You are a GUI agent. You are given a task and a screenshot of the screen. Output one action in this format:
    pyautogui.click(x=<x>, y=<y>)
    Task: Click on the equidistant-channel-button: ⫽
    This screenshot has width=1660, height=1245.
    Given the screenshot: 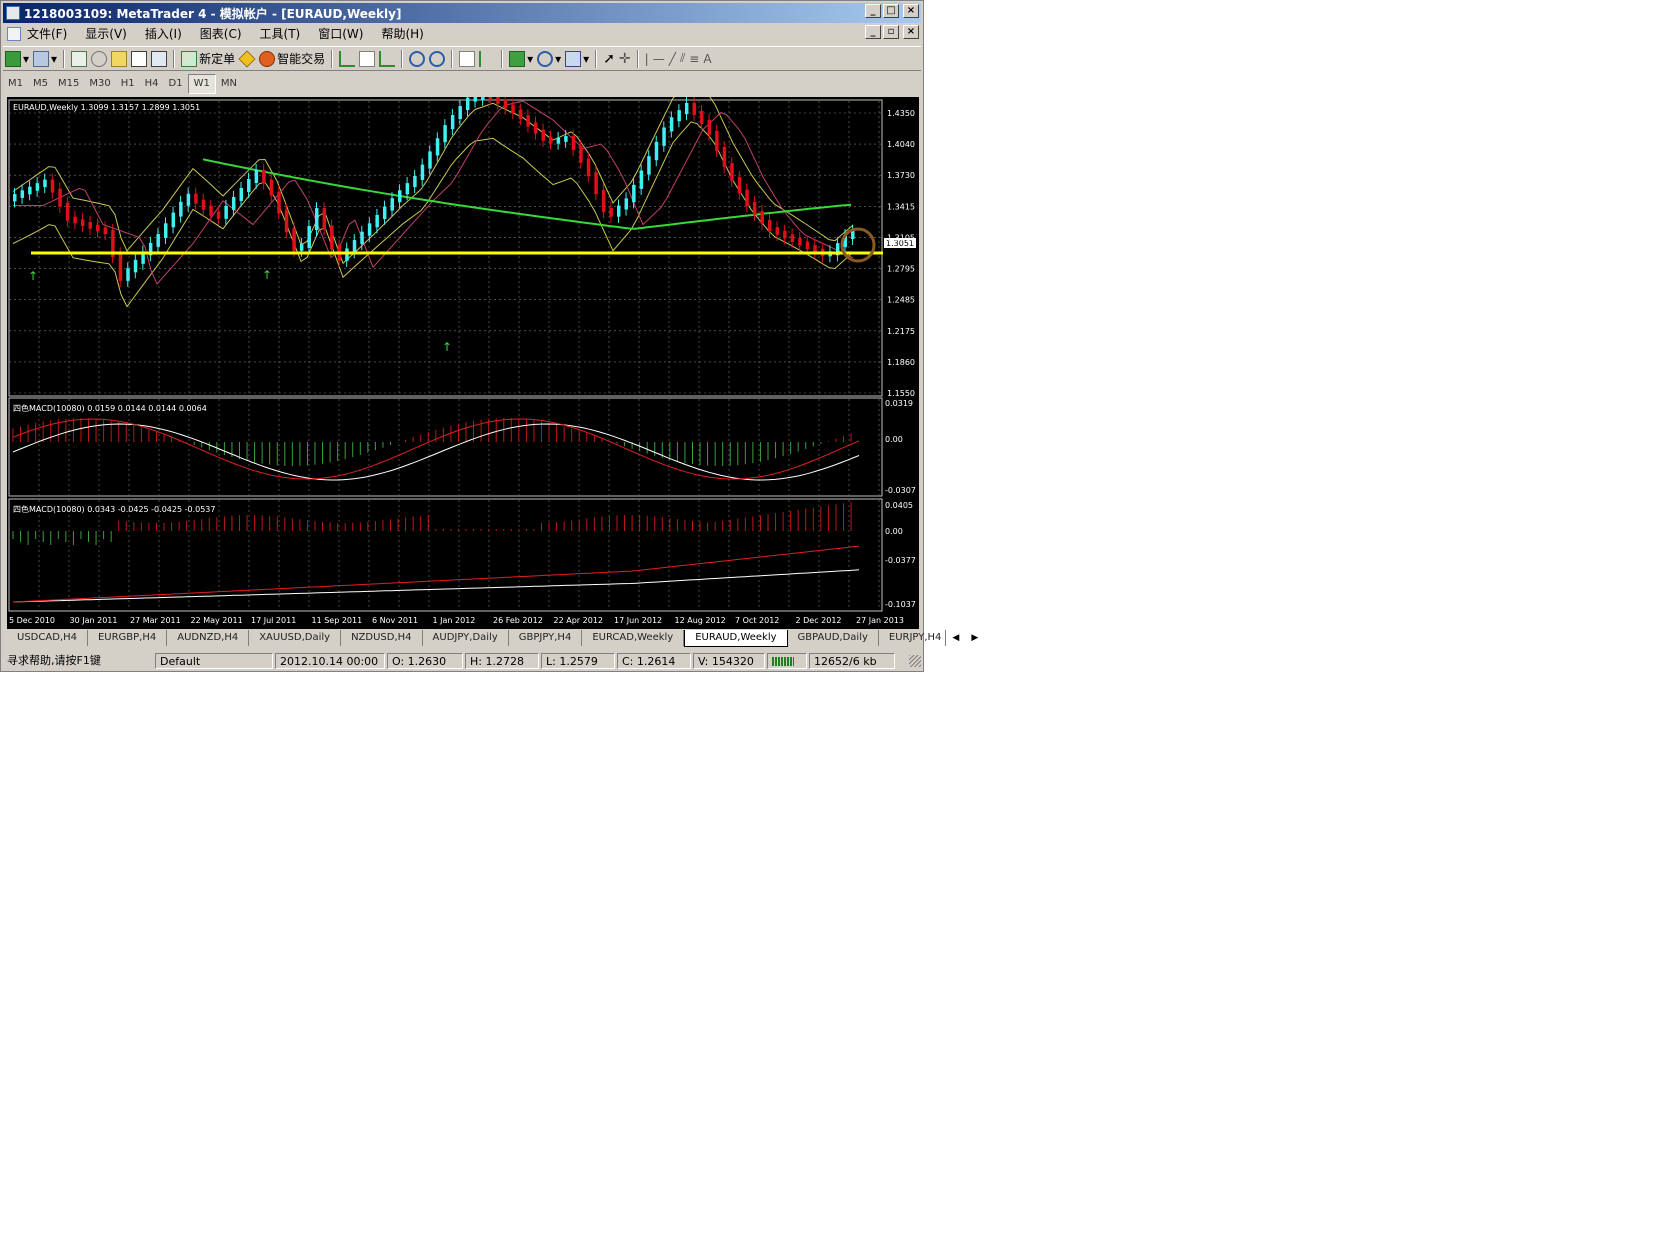 What is the action you would take?
    pyautogui.click(x=682, y=59)
    